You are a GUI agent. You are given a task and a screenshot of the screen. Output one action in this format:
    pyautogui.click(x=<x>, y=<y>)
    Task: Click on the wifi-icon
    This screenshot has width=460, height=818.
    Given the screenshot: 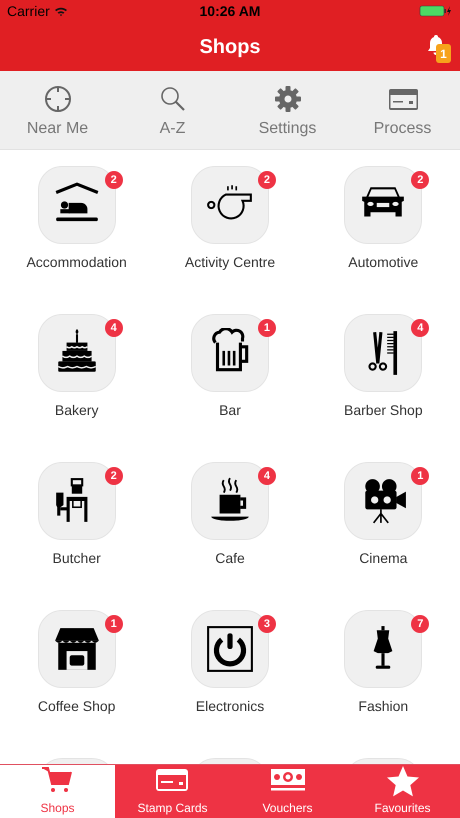 What is the action you would take?
    pyautogui.click(x=61, y=11)
    